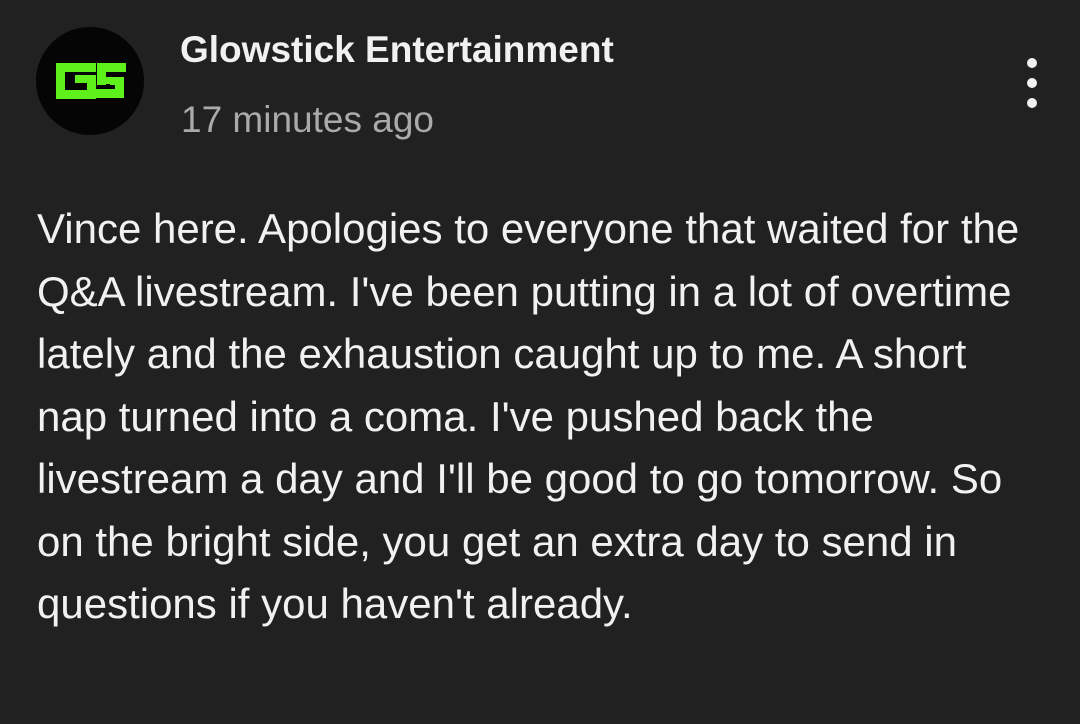 The image size is (1080, 724). What do you see at coordinates (397, 50) in the screenshot?
I see `channel-name: Glowstick Entertainment` at bounding box center [397, 50].